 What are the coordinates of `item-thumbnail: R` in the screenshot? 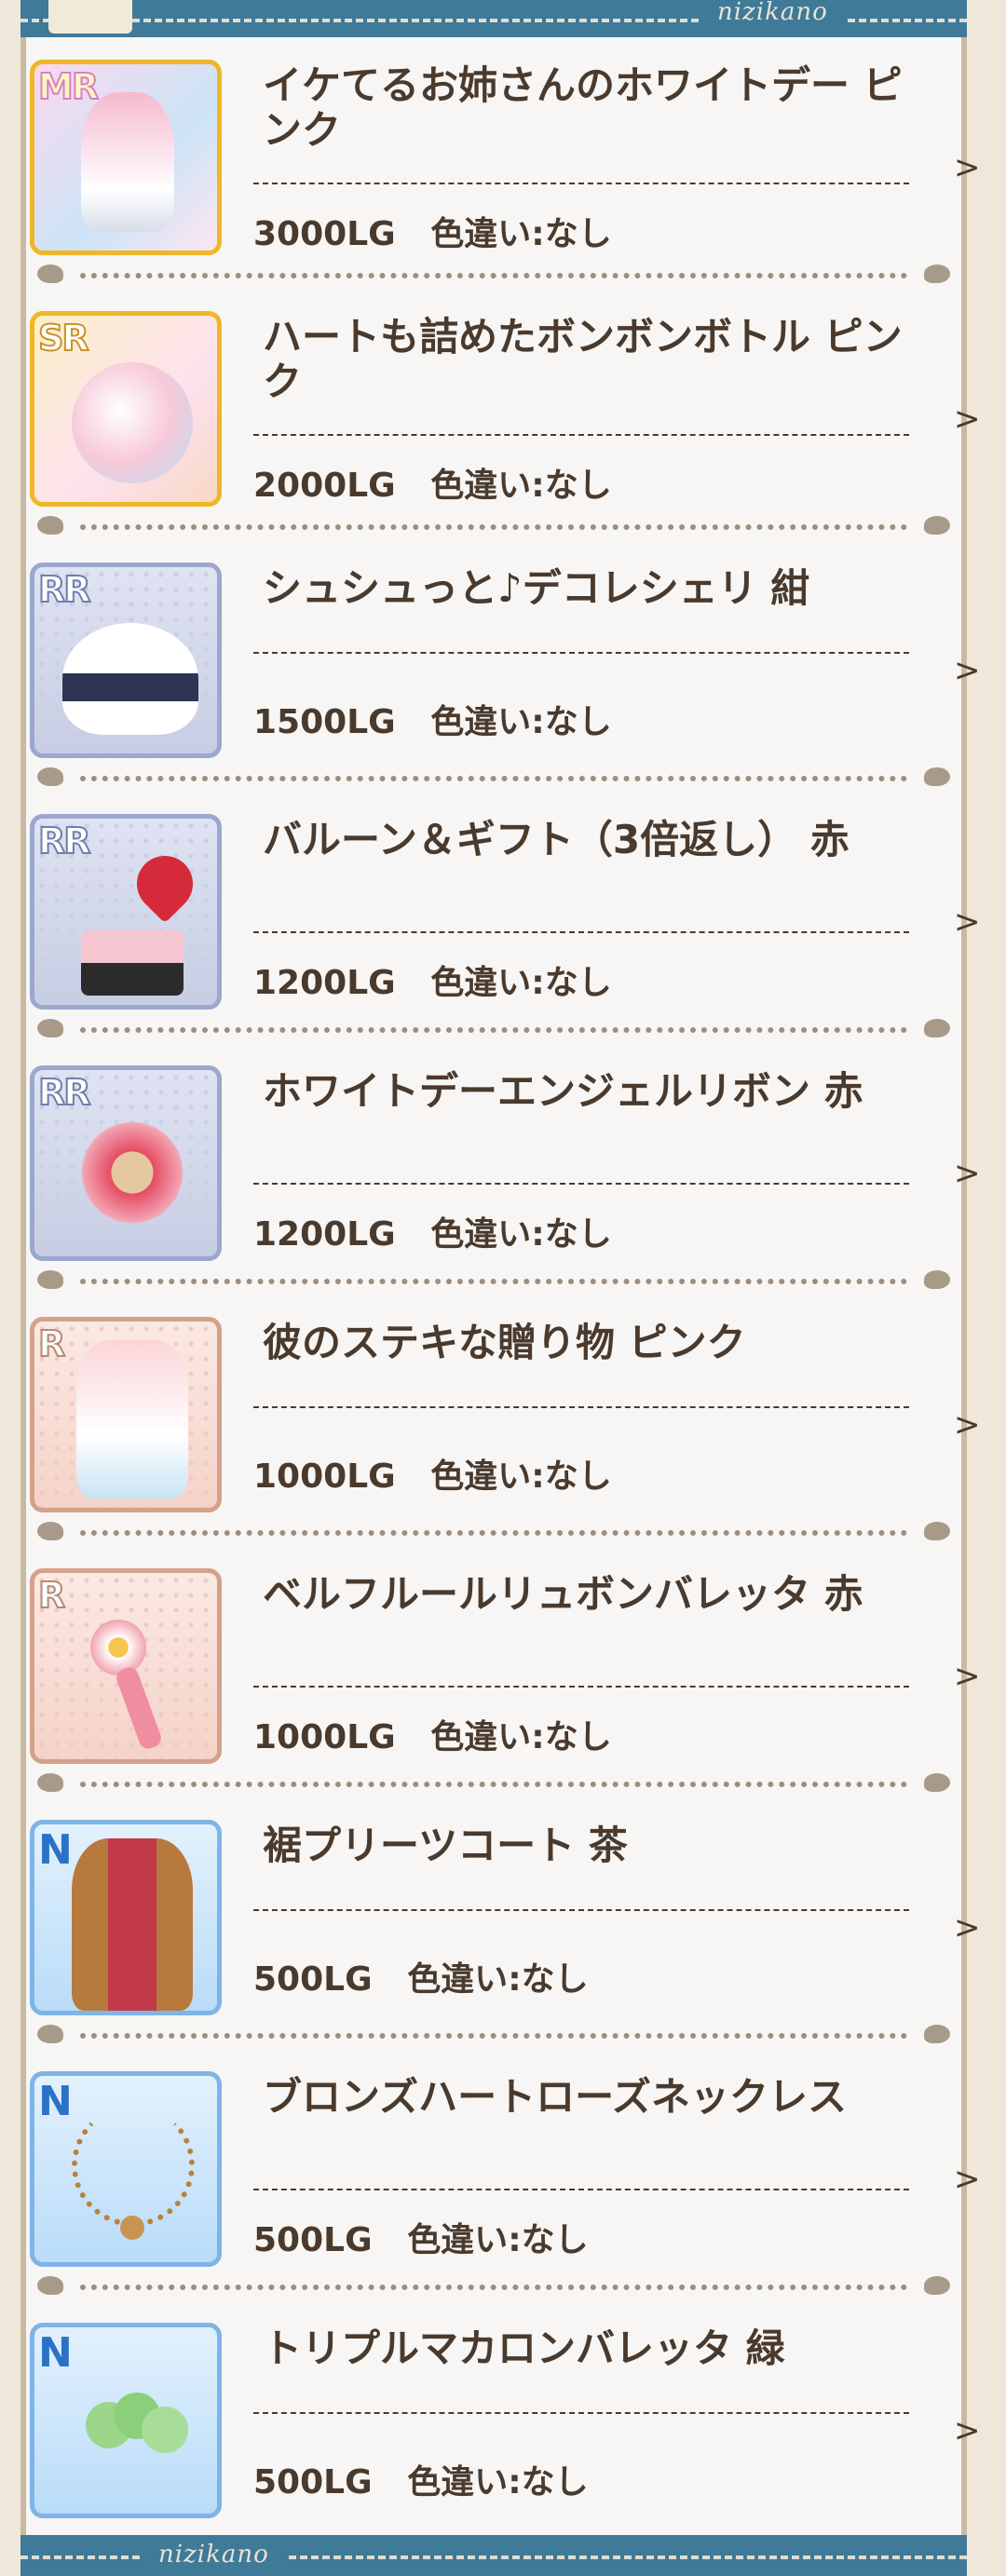 It's located at (126, 1666).